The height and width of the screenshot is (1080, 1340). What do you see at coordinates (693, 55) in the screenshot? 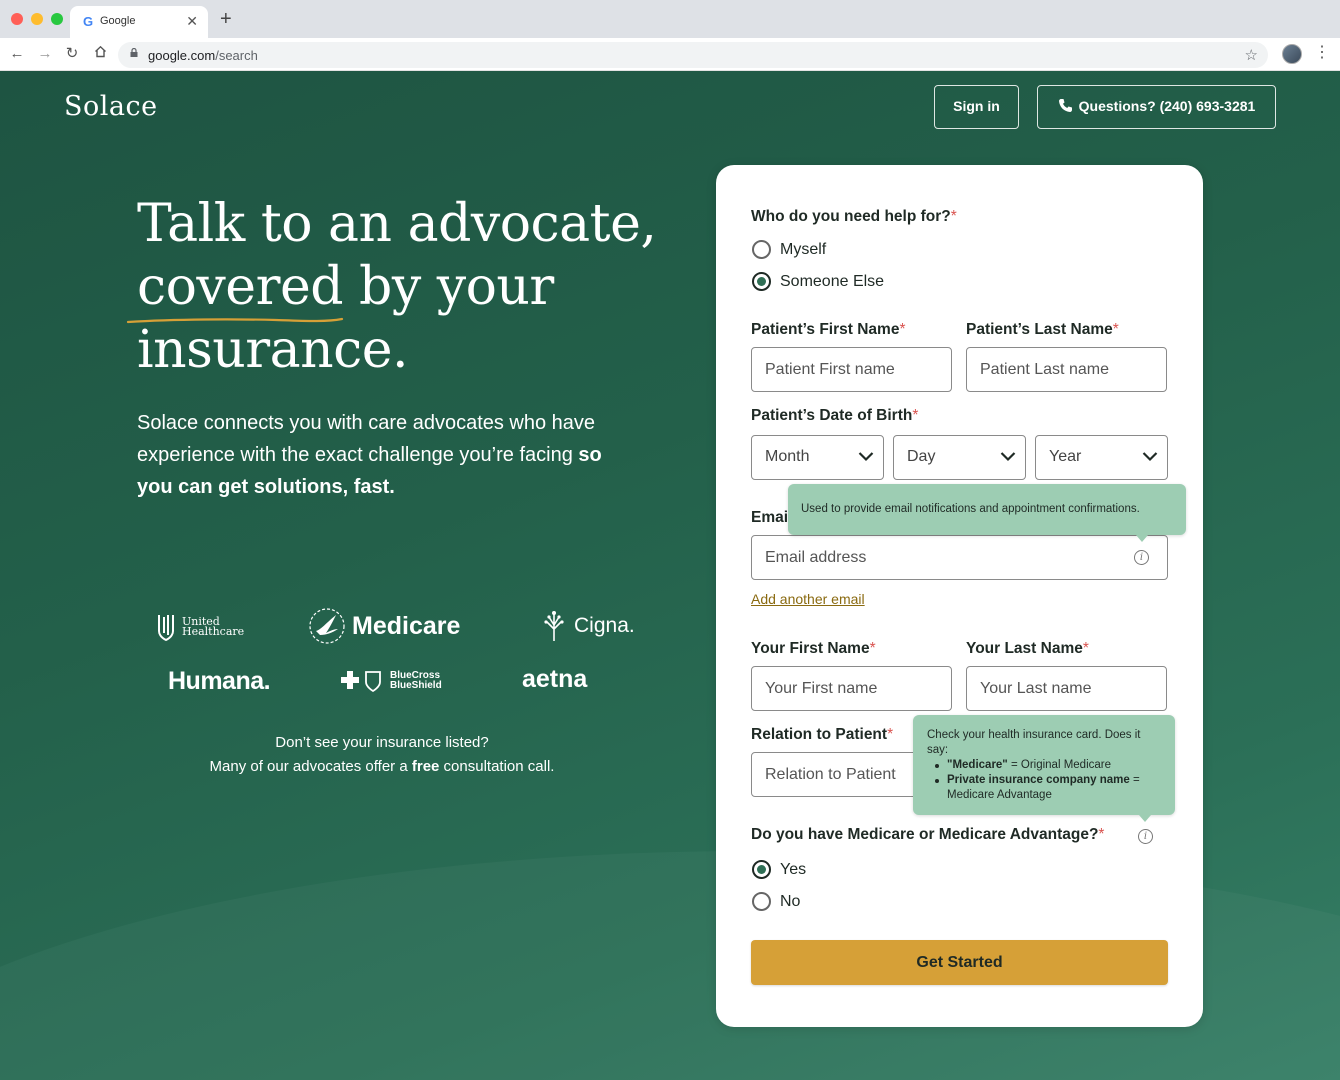
I see `address-bar: google.com/search ☆` at bounding box center [693, 55].